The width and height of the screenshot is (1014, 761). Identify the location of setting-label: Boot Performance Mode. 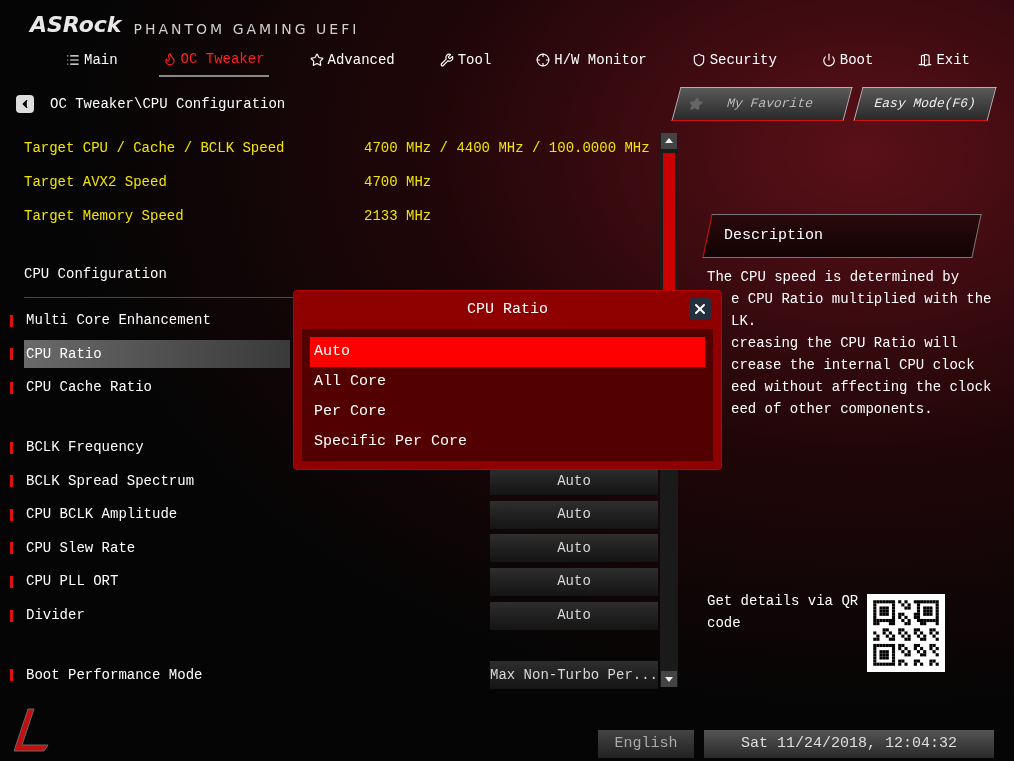
(157, 675).